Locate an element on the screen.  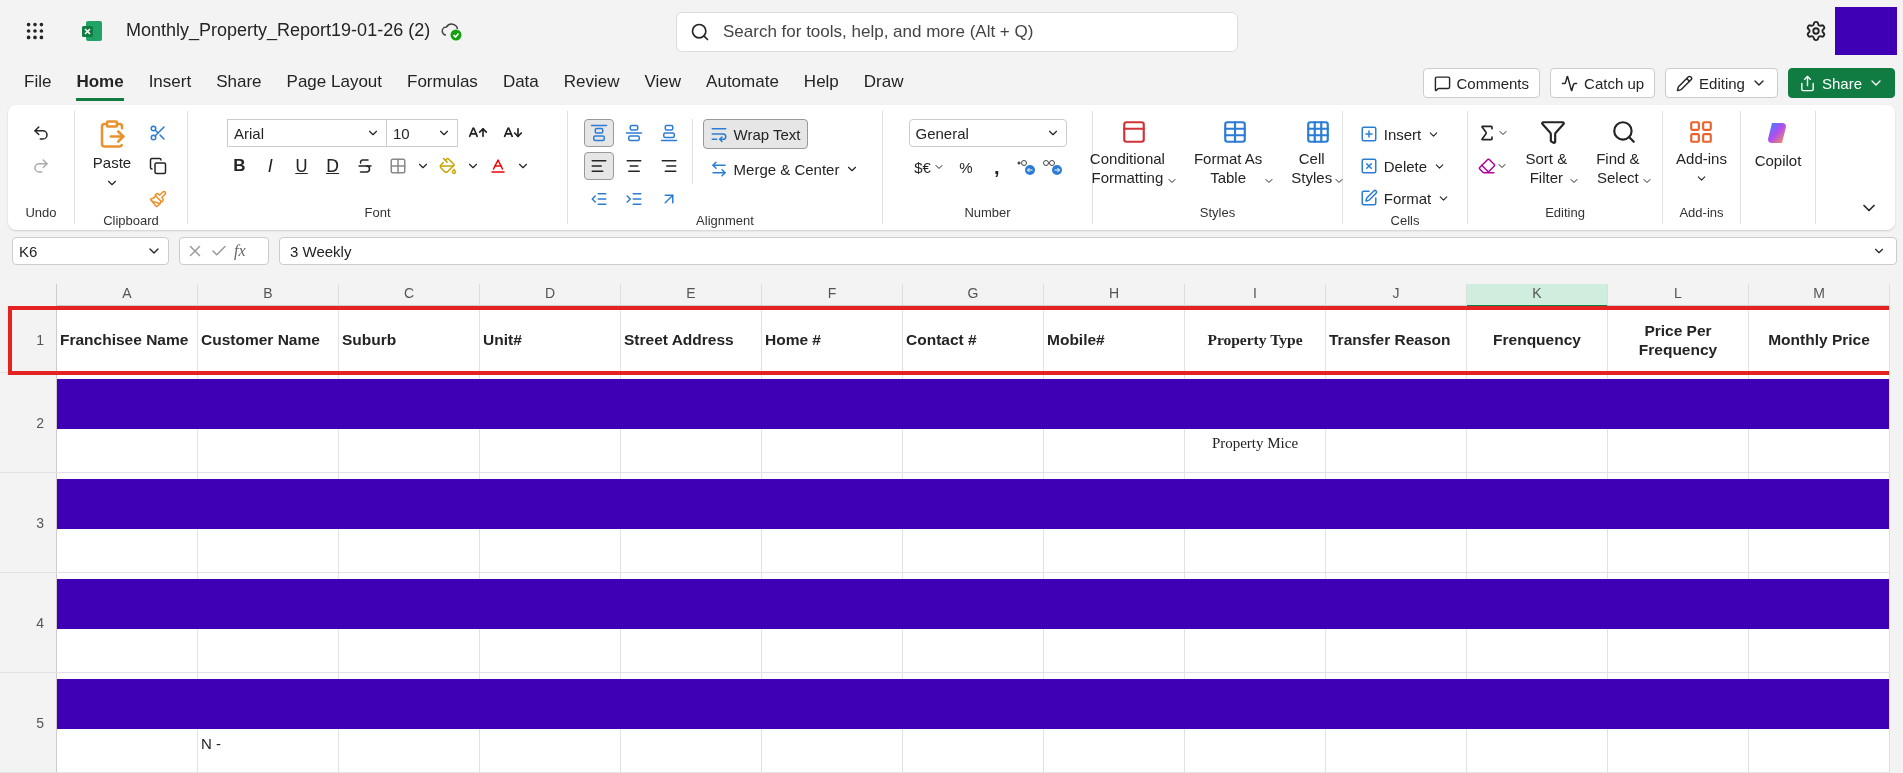
currency-button: $€ is located at coordinates (929, 167).